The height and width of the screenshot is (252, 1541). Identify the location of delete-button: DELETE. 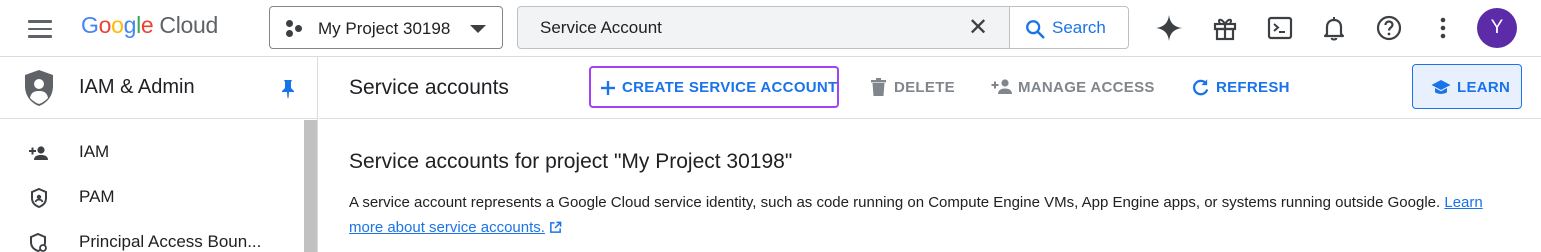
(915, 87).